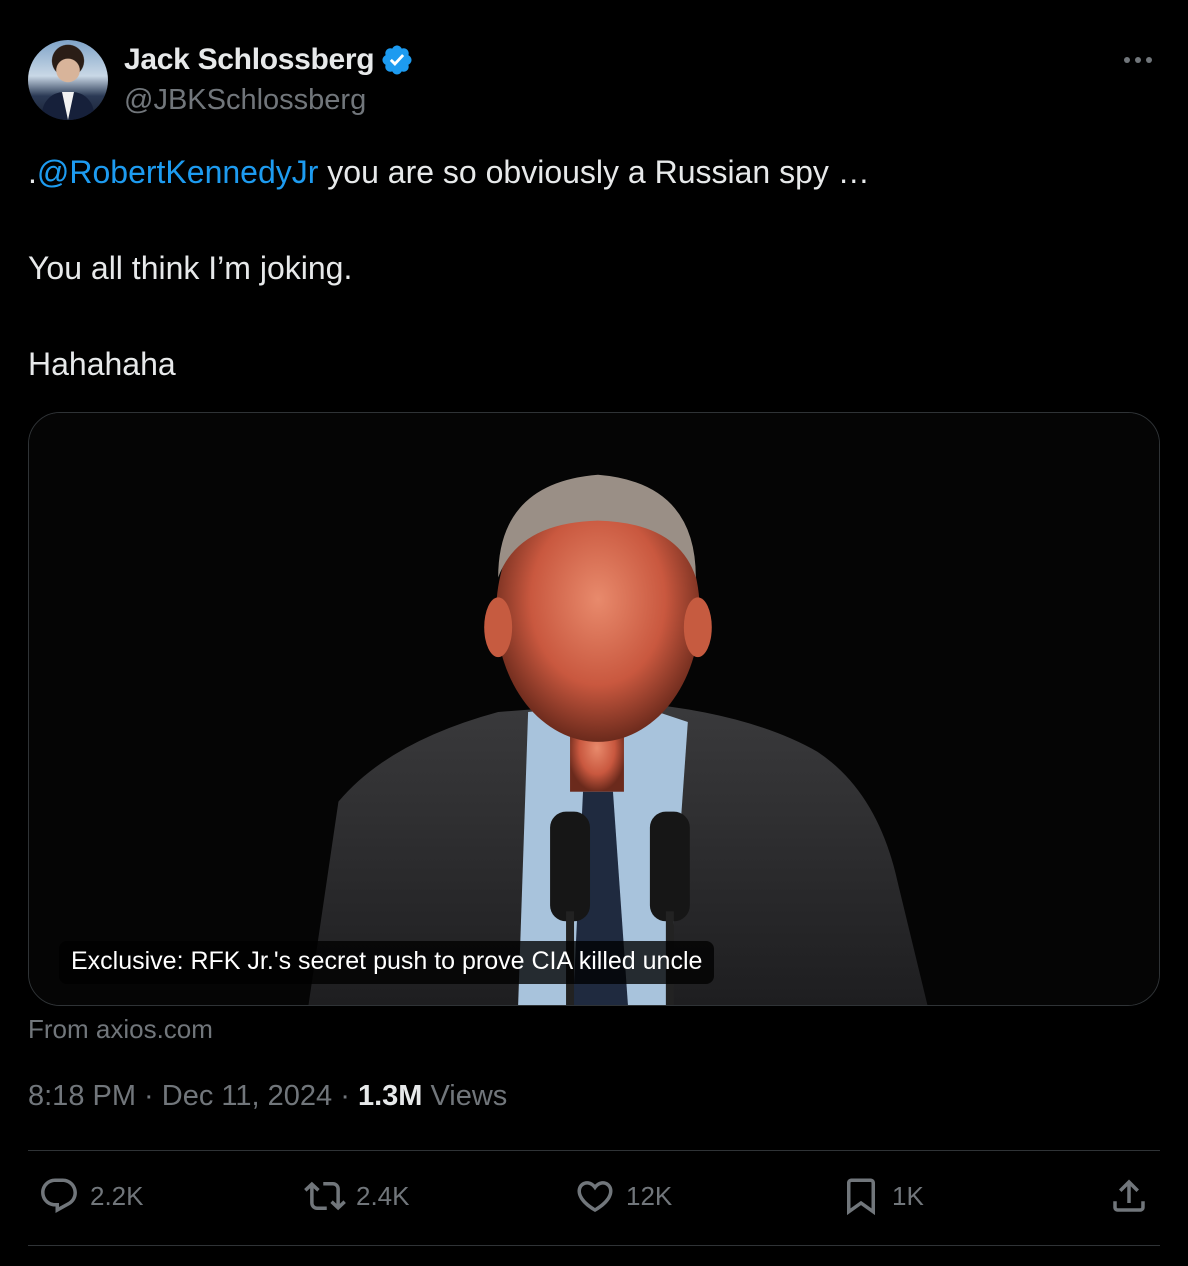  I want to click on verified-badge-icon, so click(397, 60).